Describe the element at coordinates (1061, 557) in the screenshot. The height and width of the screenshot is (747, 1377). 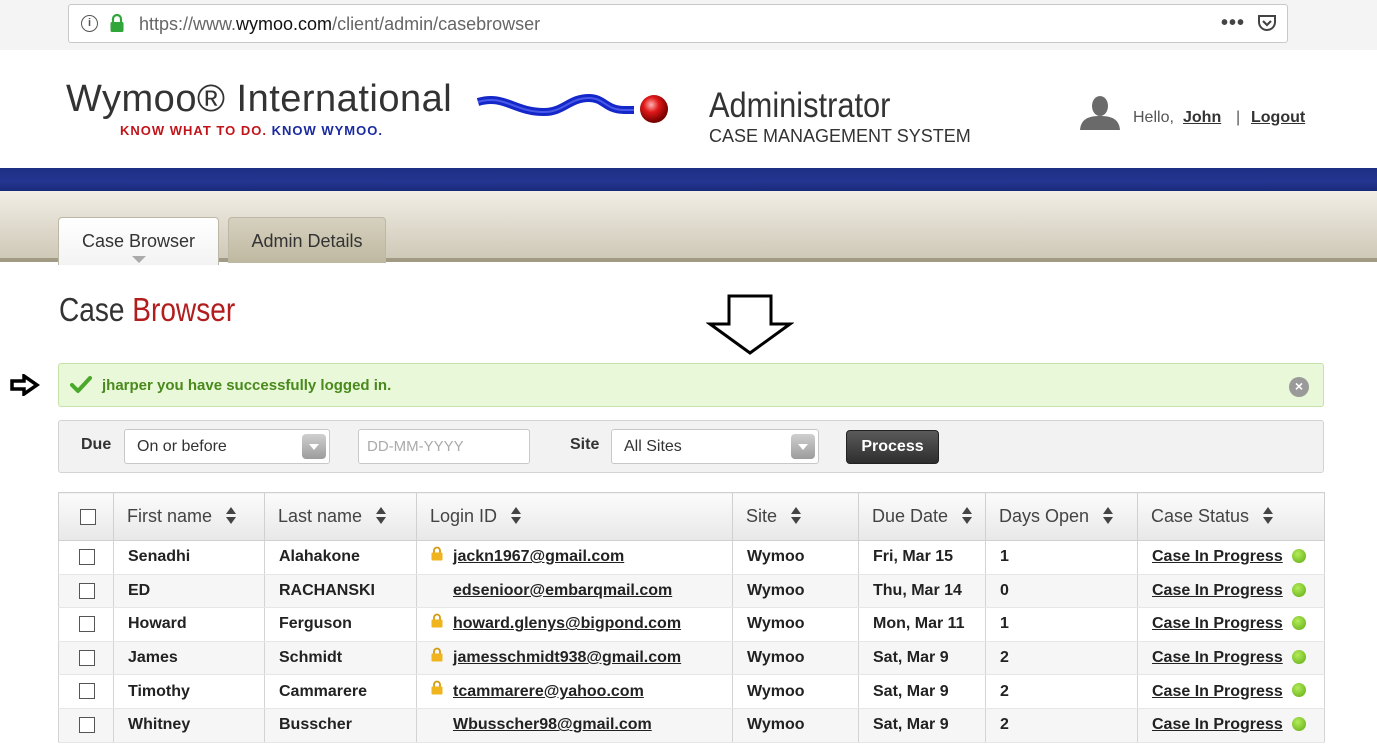
I see `days-open-cell: 1` at that location.